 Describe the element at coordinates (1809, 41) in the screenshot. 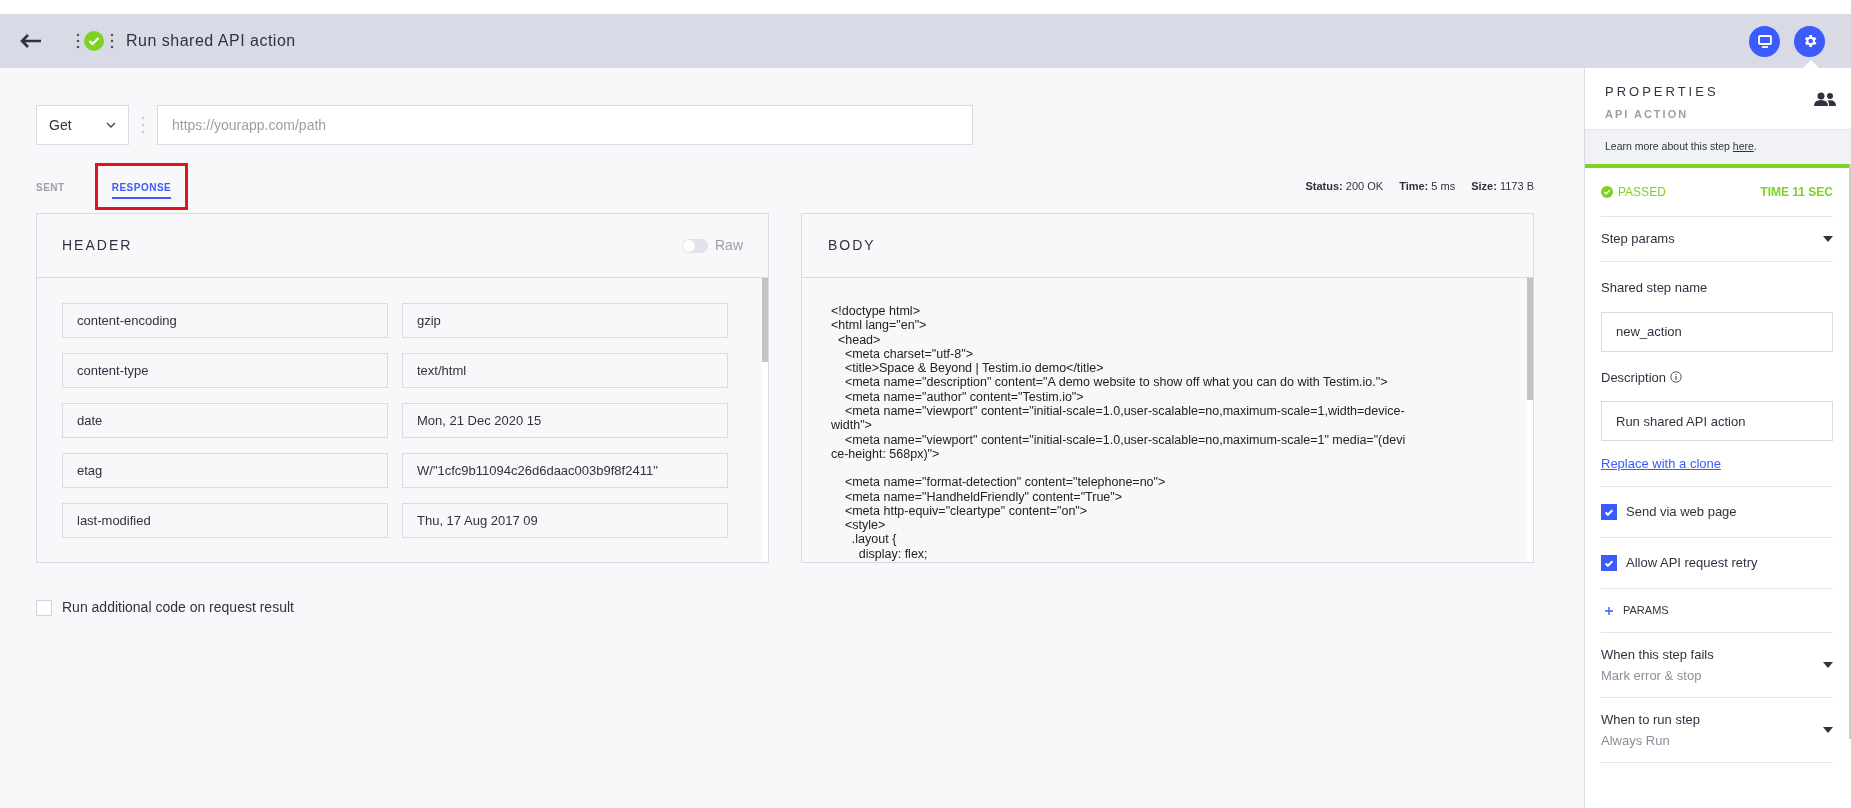

I see `settings-button` at that location.